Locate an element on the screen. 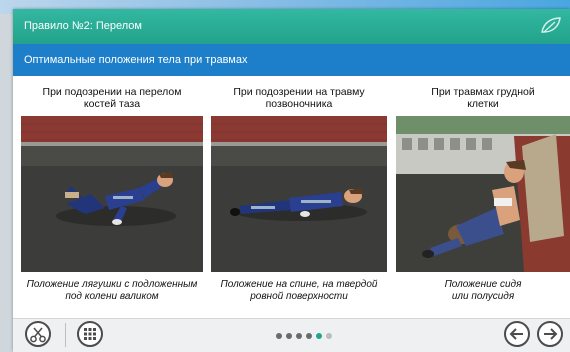 The image size is (570, 352). footer-bar is located at coordinates (291, 335).